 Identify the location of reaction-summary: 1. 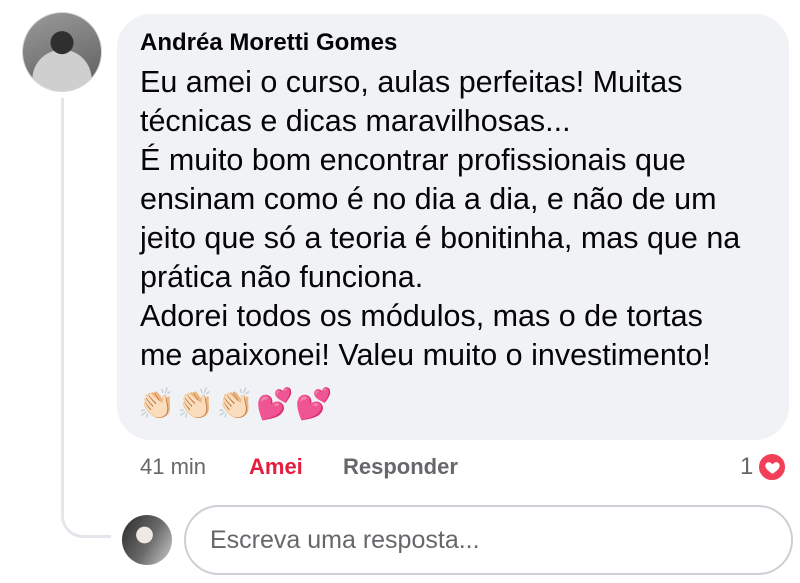
(764, 467).